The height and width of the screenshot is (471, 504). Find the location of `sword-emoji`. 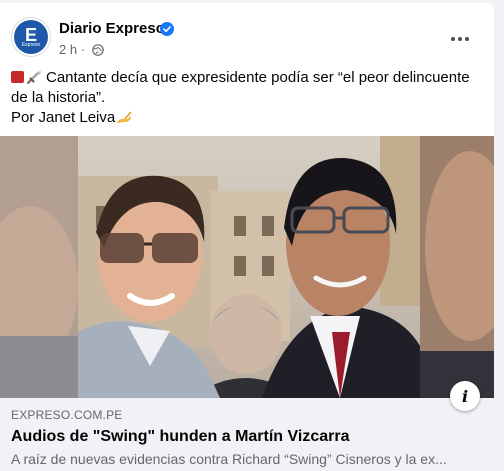

sword-emoji is located at coordinates (34, 77).